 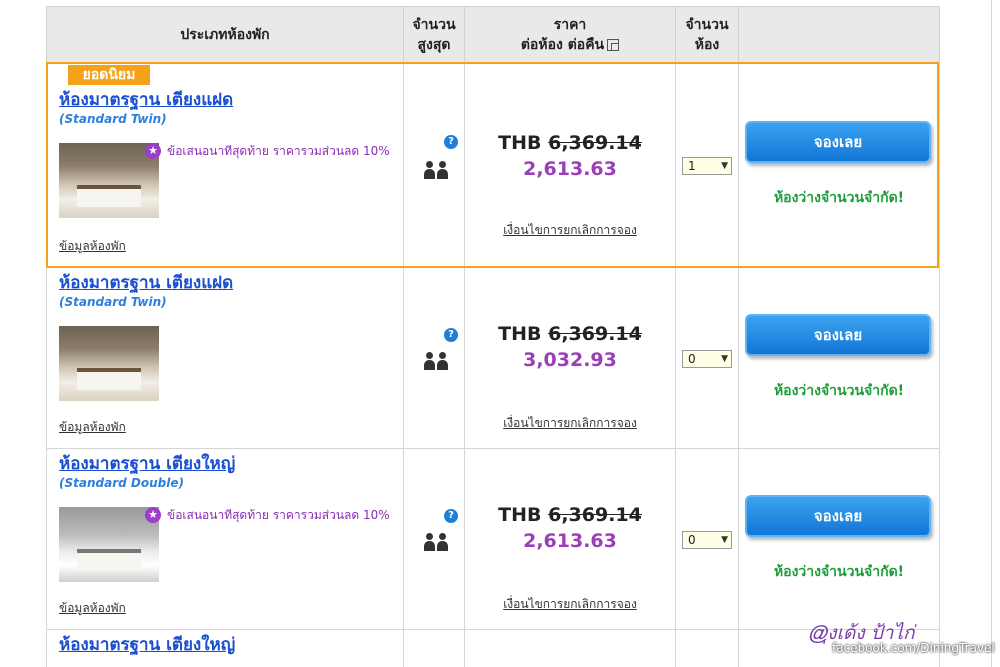 I want to click on header-book, so click(x=839, y=34).